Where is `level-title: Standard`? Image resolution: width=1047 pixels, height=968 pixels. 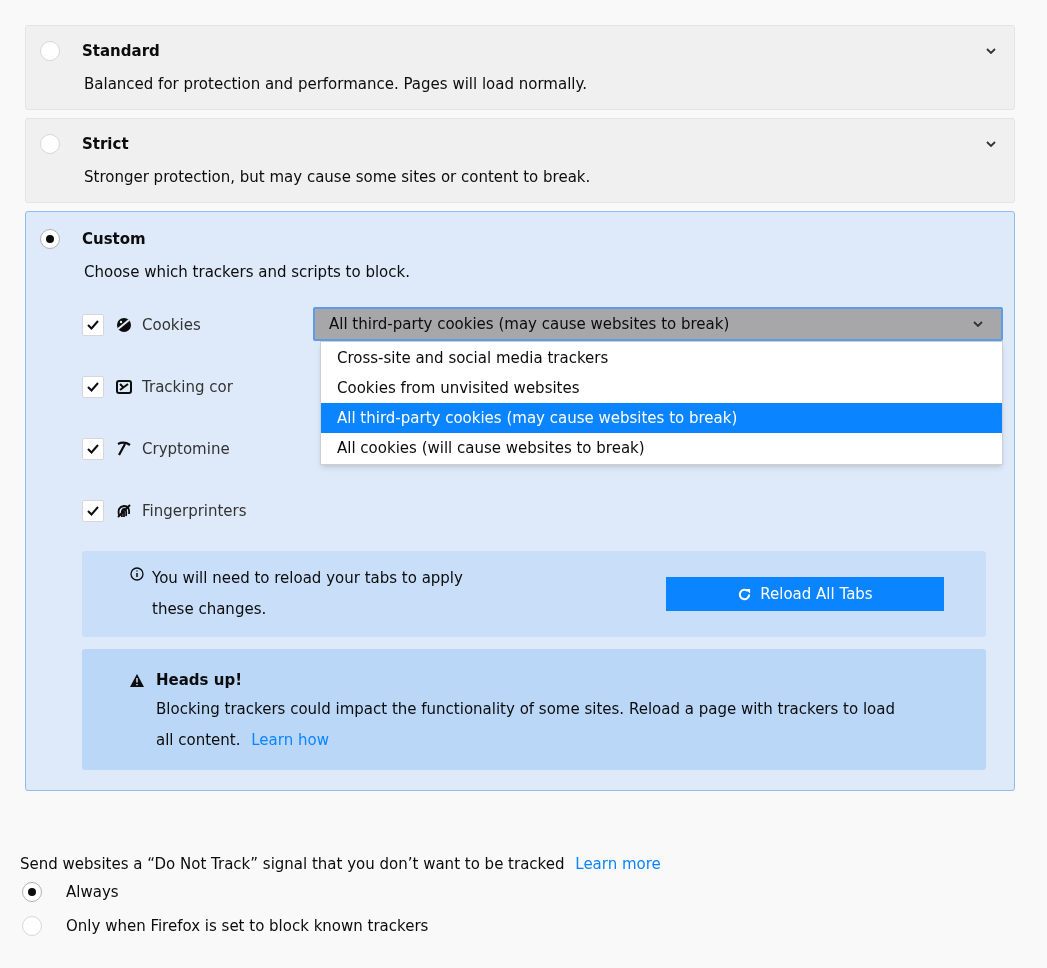 level-title: Standard is located at coordinates (121, 51).